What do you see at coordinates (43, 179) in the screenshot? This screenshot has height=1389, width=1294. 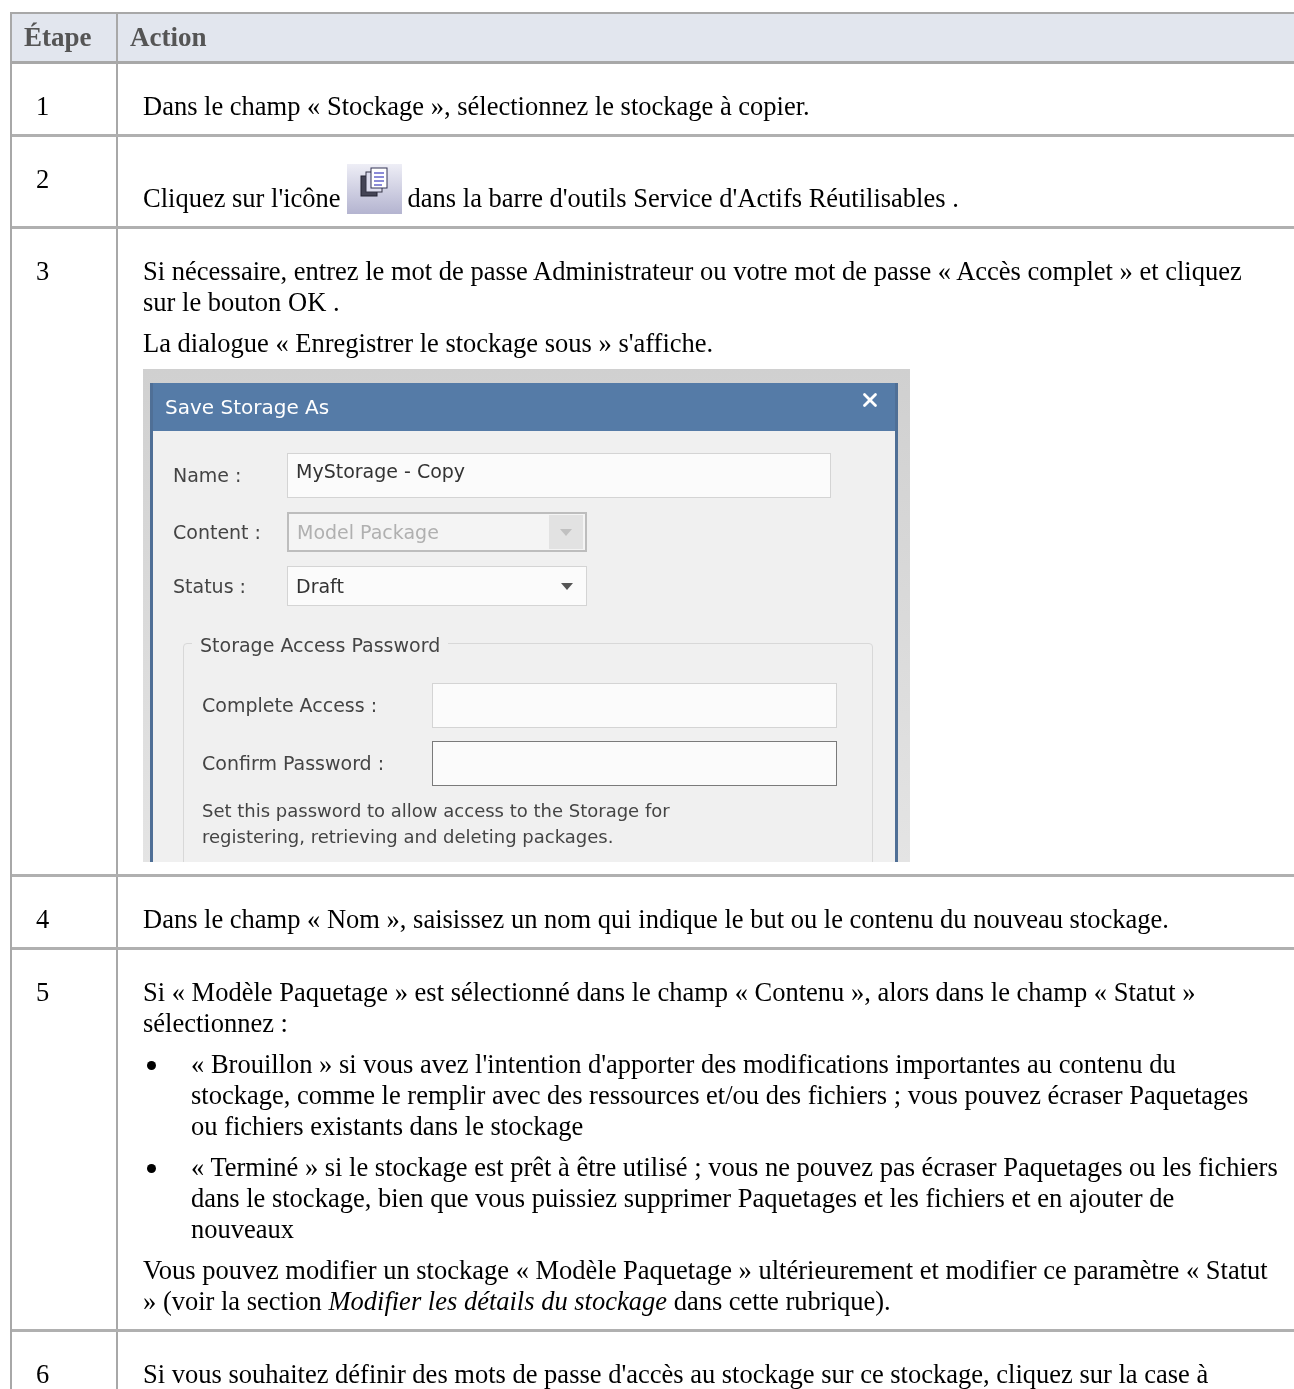 I see `step-number: 2` at bounding box center [43, 179].